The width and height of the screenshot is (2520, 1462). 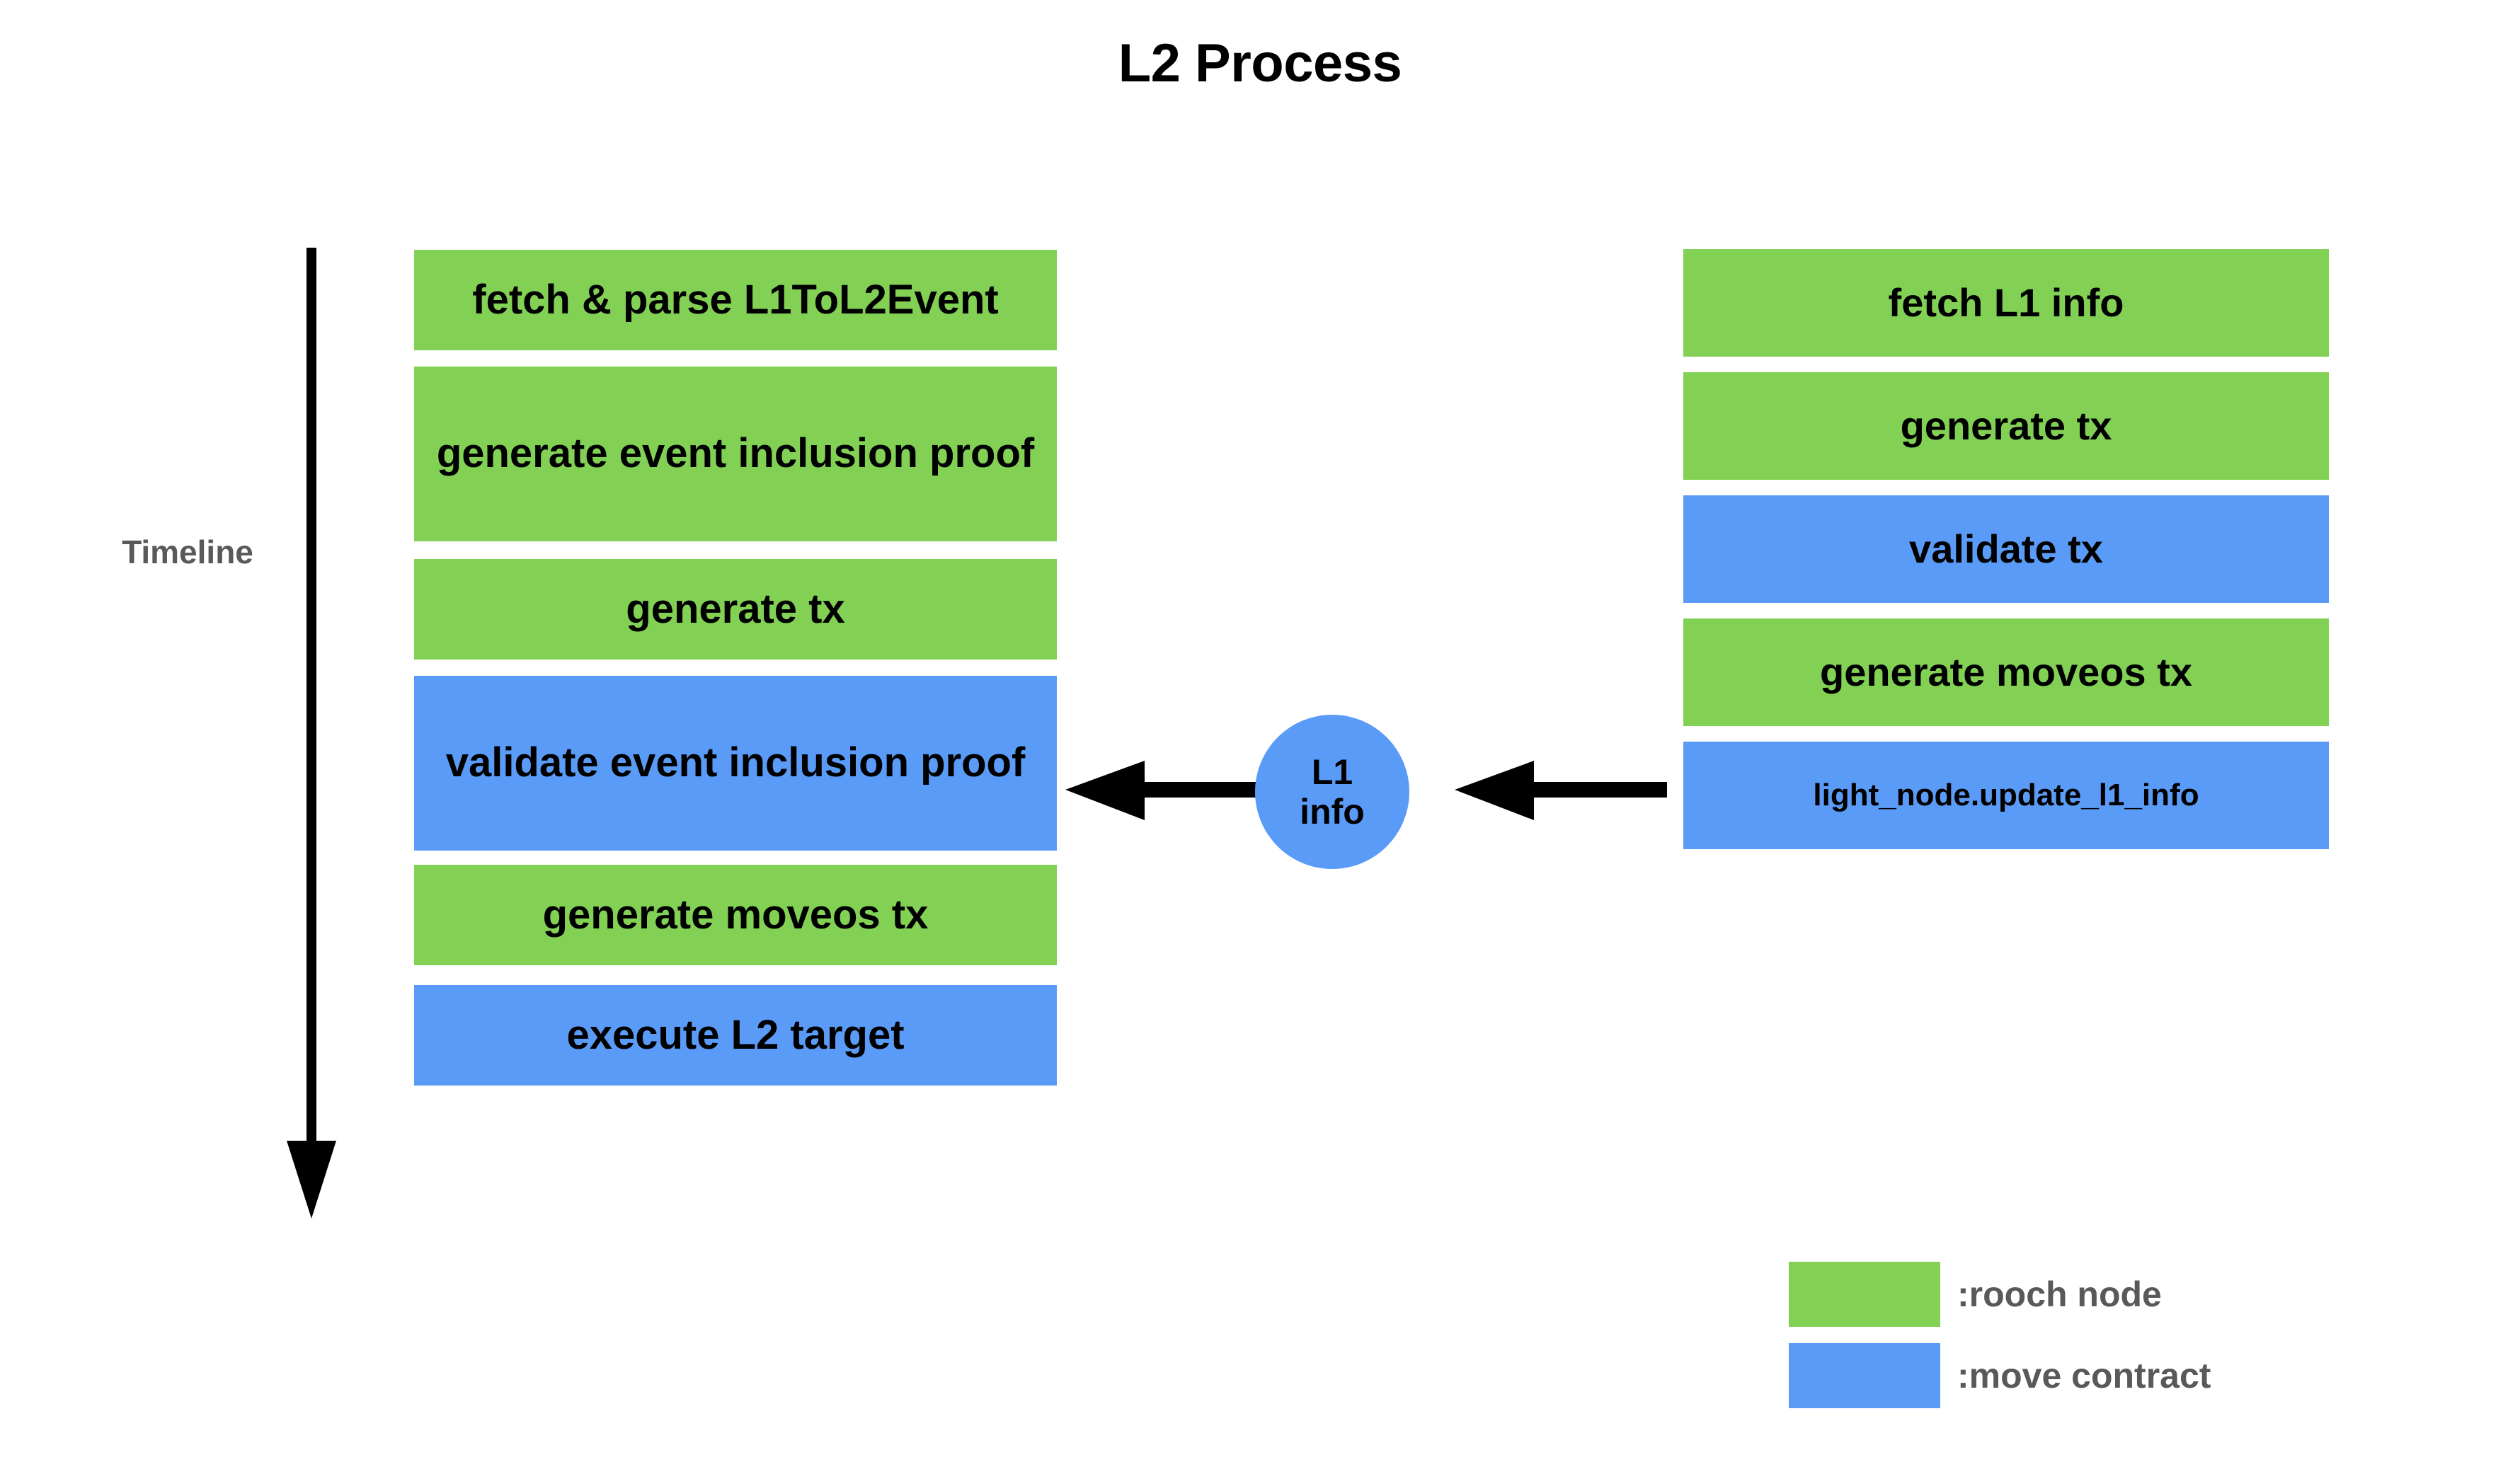 What do you see at coordinates (187, 552) in the screenshot?
I see `timeline-label: Timeline` at bounding box center [187, 552].